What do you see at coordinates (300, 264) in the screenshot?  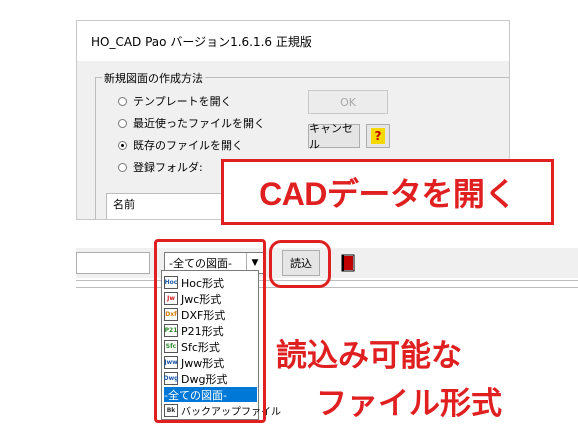 I see `read-button-highlight` at bounding box center [300, 264].